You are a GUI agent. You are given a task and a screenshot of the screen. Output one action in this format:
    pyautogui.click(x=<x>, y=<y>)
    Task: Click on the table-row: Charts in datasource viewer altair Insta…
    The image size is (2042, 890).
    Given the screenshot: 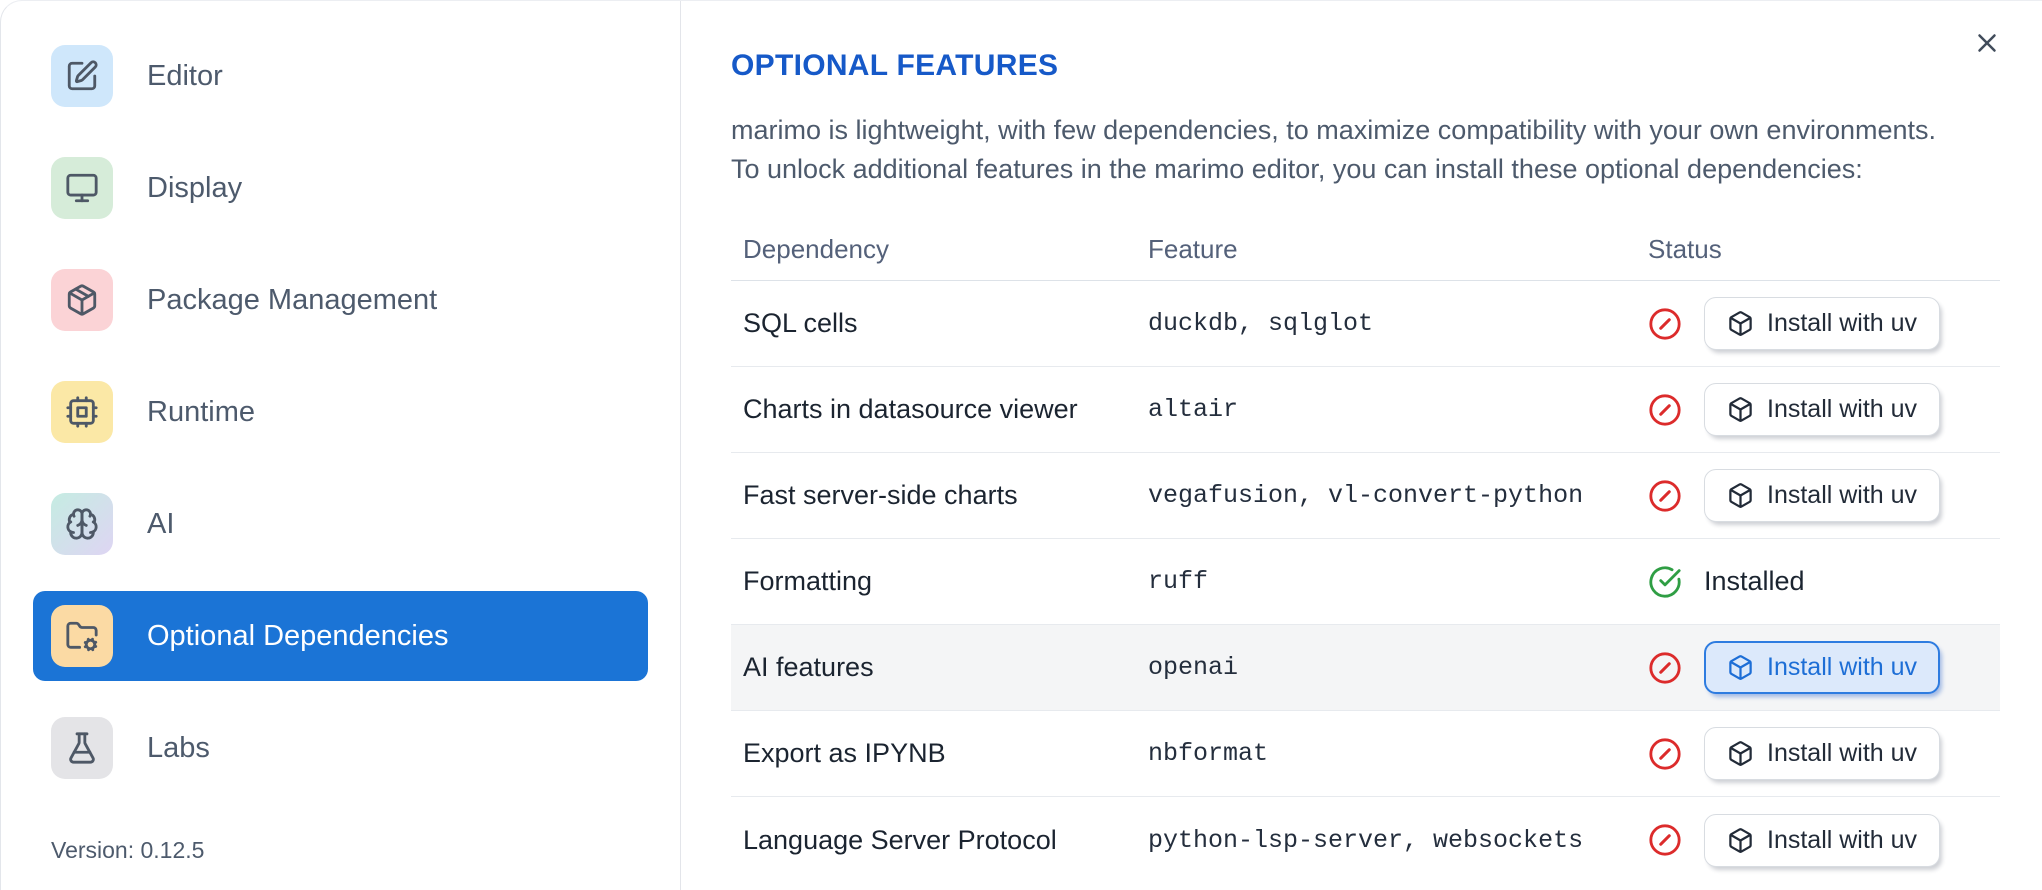 What is the action you would take?
    pyautogui.click(x=1365, y=410)
    